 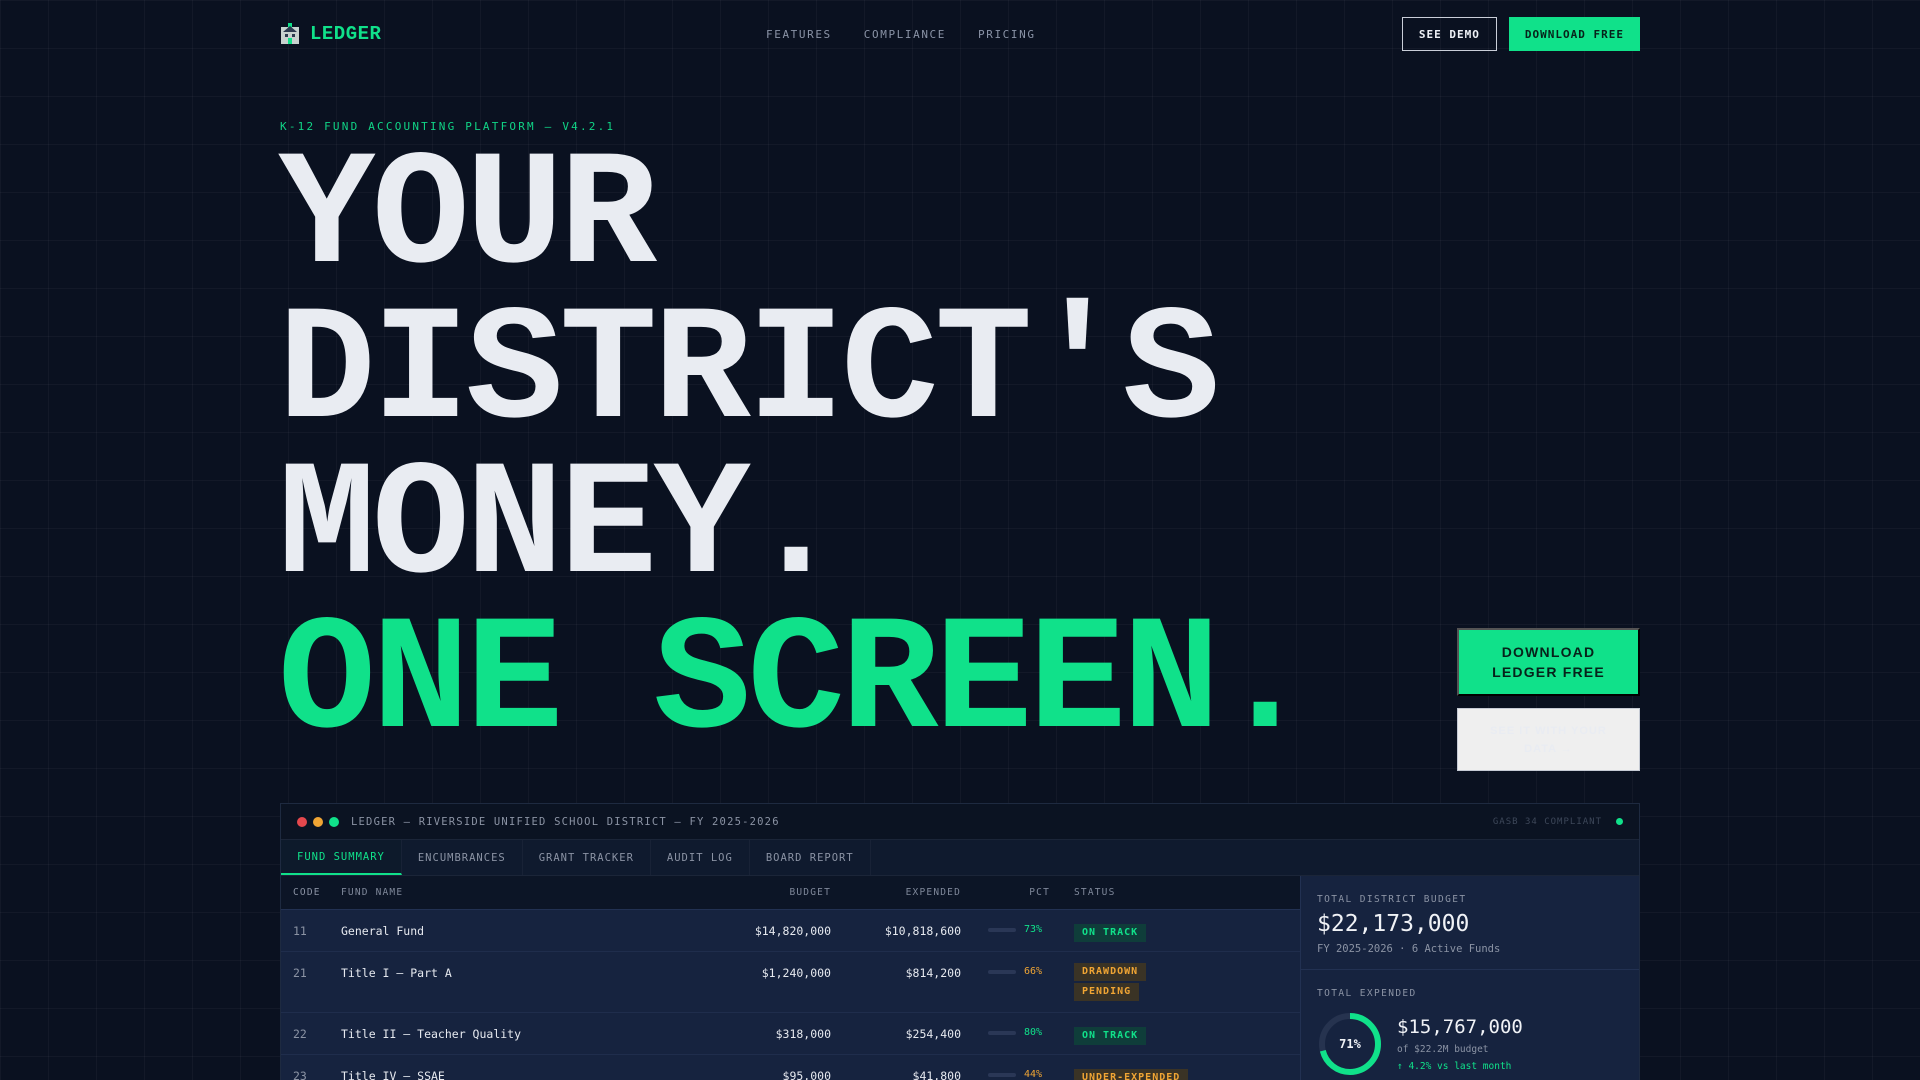 I want to click on fund-expended: $41,800, so click(x=936, y=1074).